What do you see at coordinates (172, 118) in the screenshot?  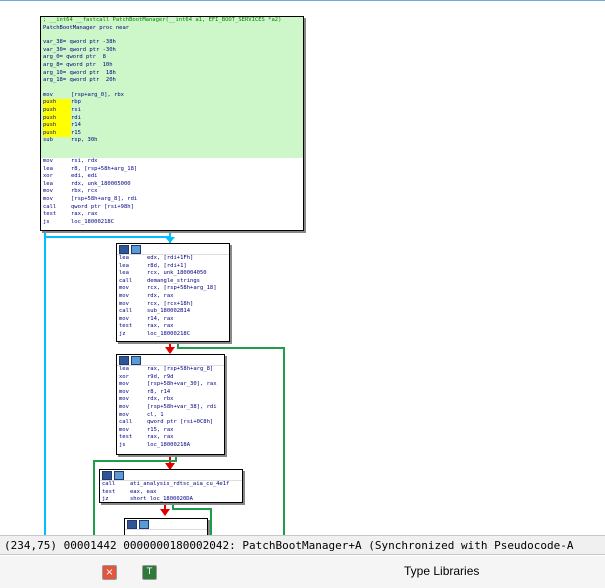 I see `asm-line: push rdi` at bounding box center [172, 118].